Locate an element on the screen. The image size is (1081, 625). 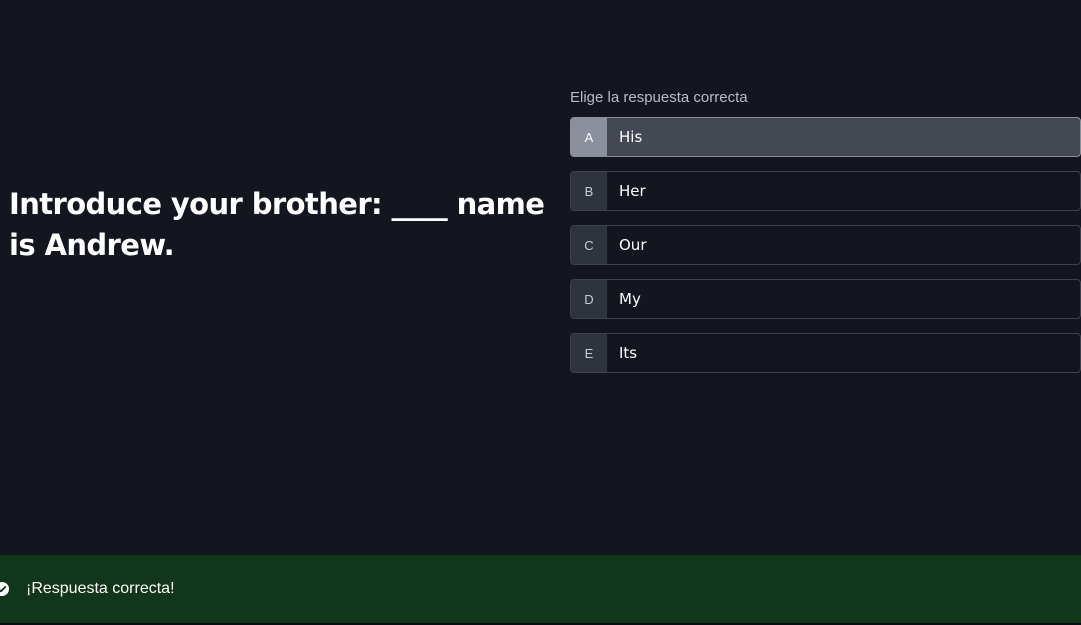
option-text: His is located at coordinates (631, 137).